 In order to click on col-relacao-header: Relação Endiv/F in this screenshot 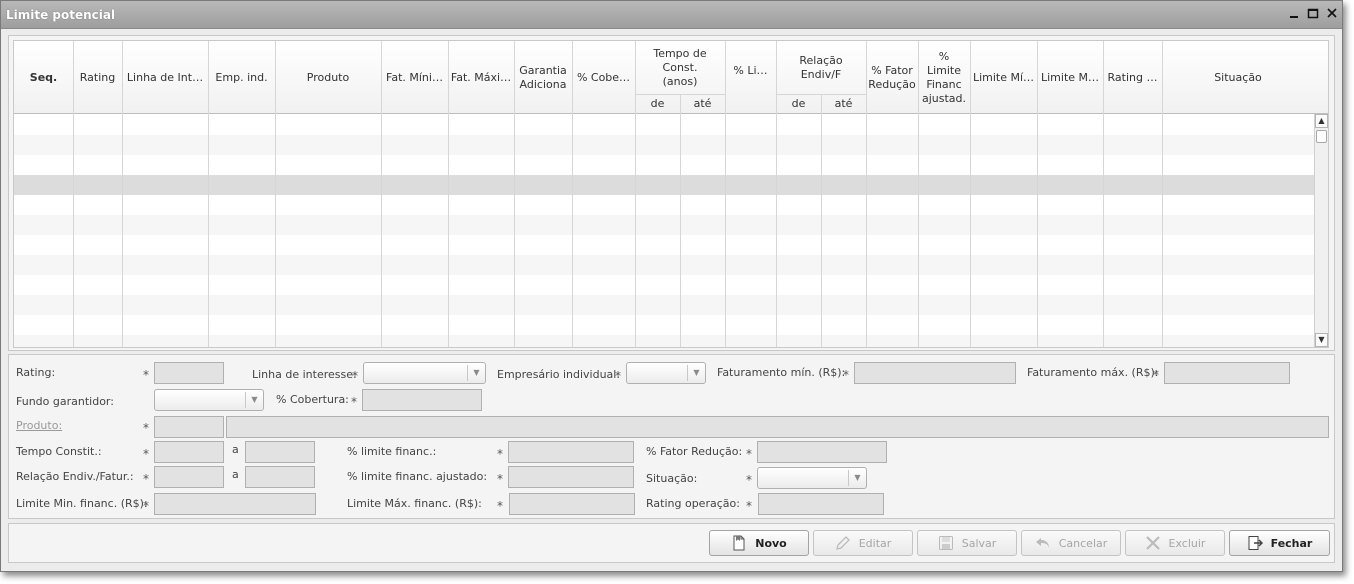, I will do `click(821, 67)`.